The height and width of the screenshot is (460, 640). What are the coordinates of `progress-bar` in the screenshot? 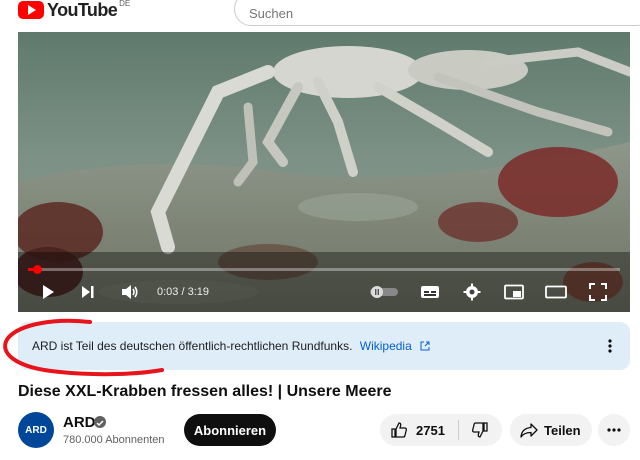 It's located at (324, 269).